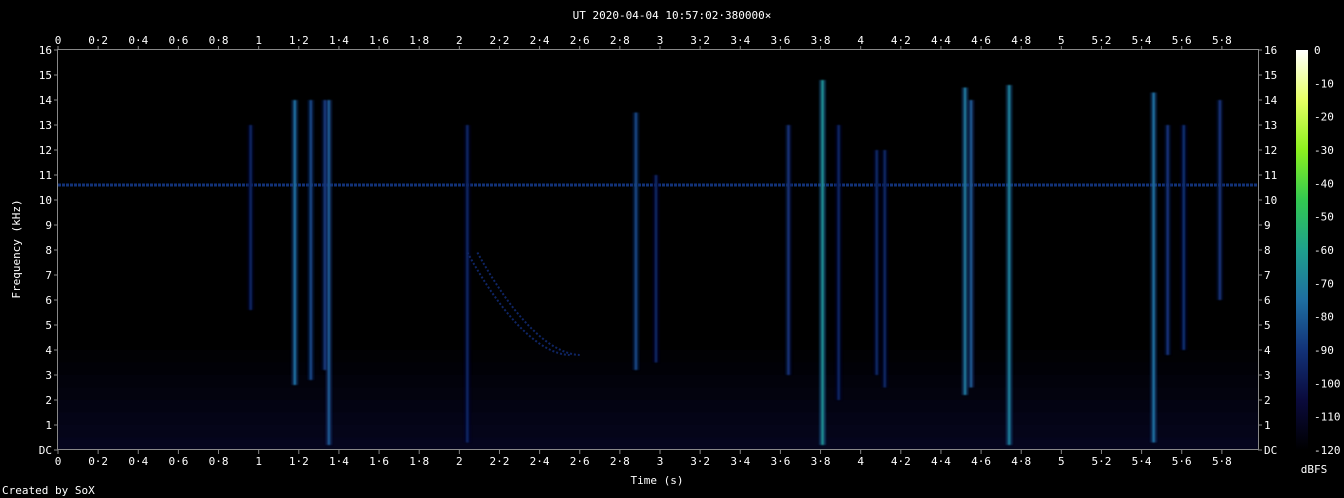 The height and width of the screenshot is (498, 1344). Describe the element at coordinates (1270, 150) in the screenshot. I see `y-tick-label-right: 12` at that location.